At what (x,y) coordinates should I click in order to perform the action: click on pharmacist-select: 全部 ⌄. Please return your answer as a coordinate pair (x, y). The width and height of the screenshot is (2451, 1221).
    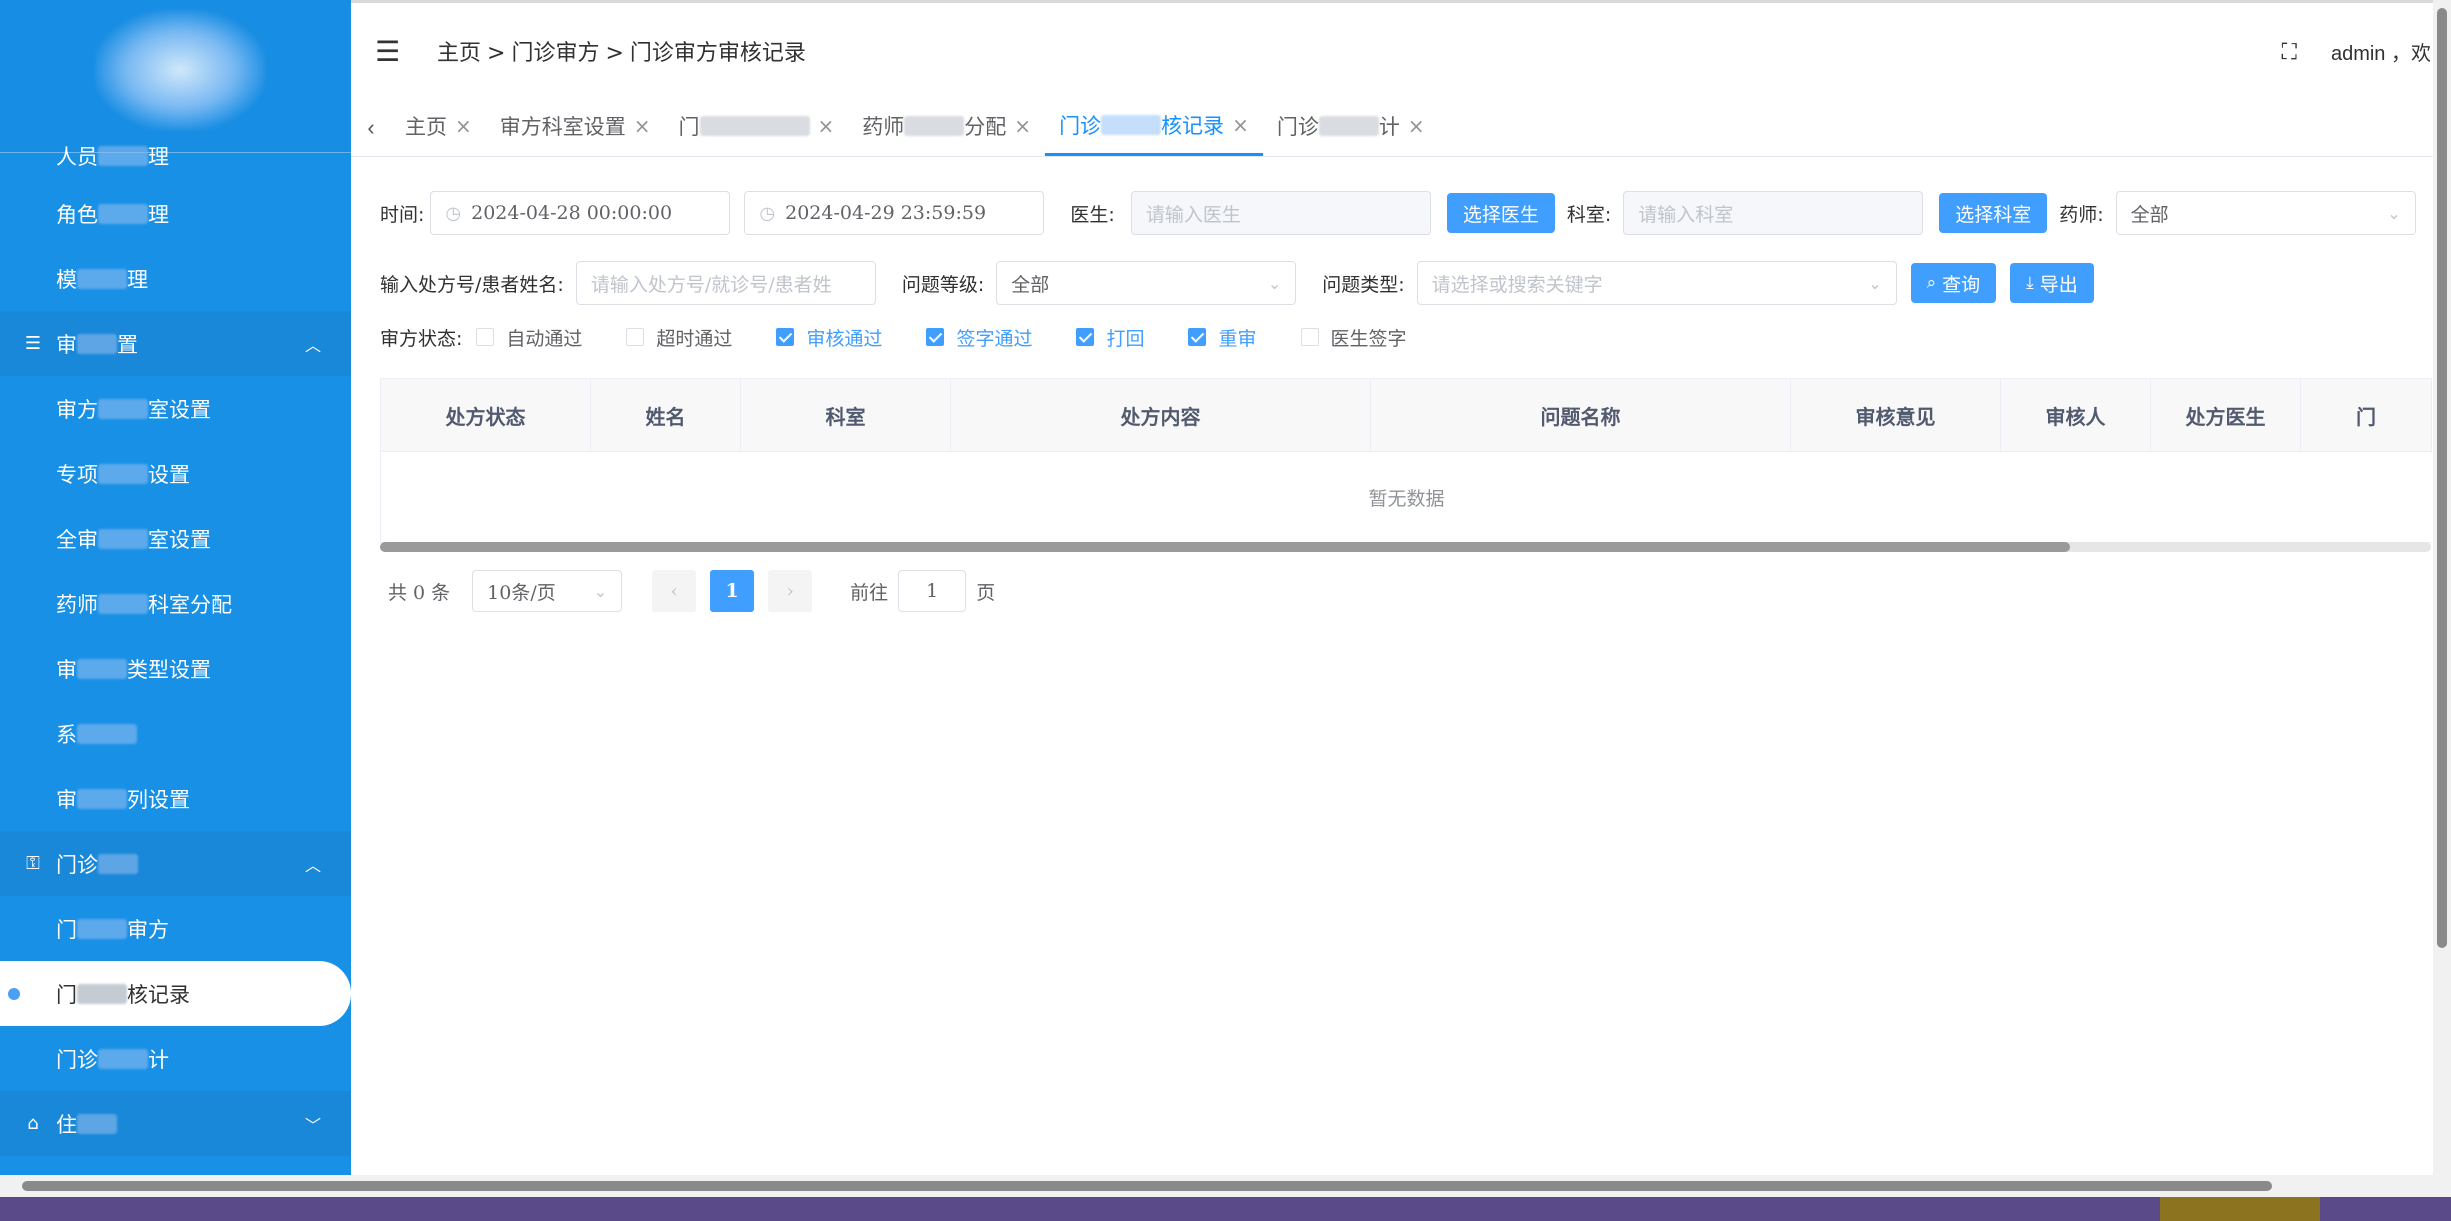
    Looking at the image, I should click on (2265, 213).